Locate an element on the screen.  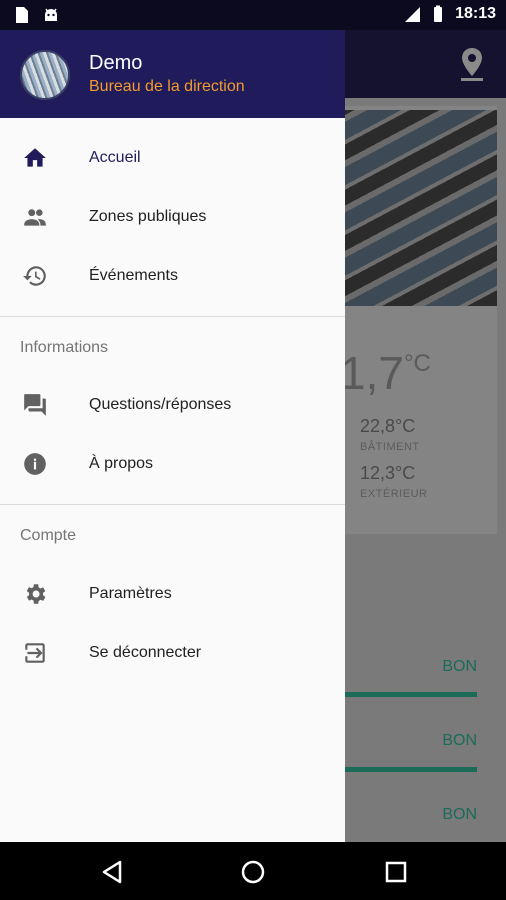
section-title-informations: Informations is located at coordinates (64, 347).